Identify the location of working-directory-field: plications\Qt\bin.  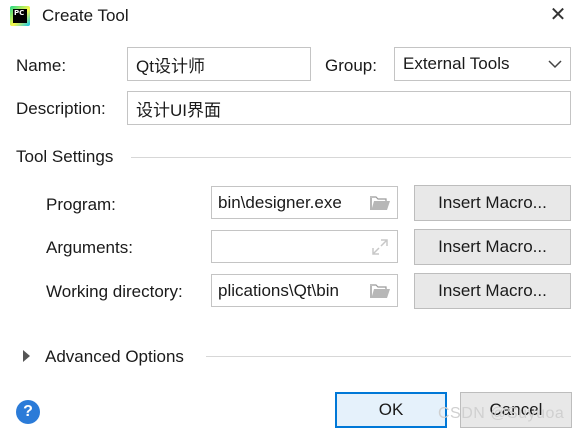
(304, 290).